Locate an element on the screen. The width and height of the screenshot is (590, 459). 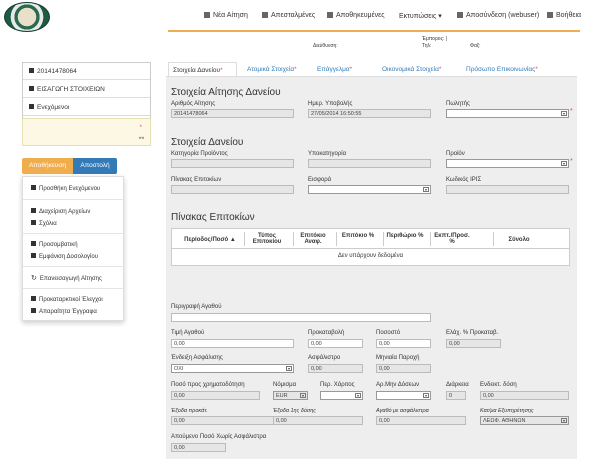
col-total: Σύνολο is located at coordinates (519, 240).